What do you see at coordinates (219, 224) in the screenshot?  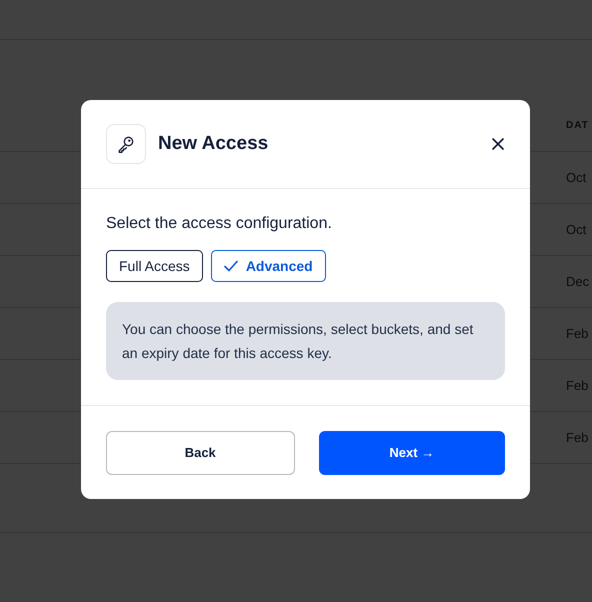 I see `prompt-text: Select the access configuration.` at bounding box center [219, 224].